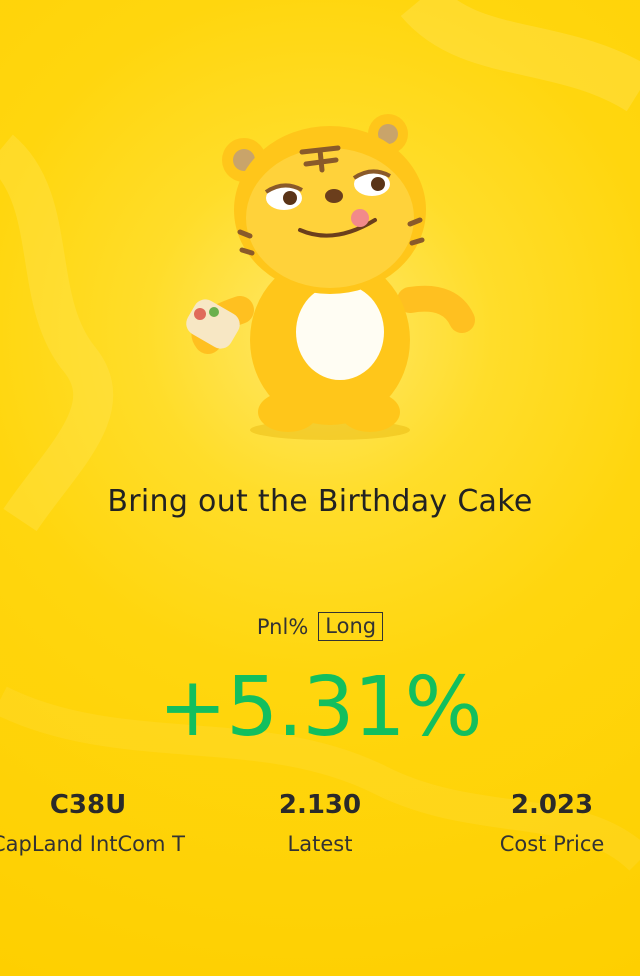 The image size is (640, 976). Describe the element at coordinates (92, 844) in the screenshot. I see `stock-name: CapLand IntCom T` at that location.